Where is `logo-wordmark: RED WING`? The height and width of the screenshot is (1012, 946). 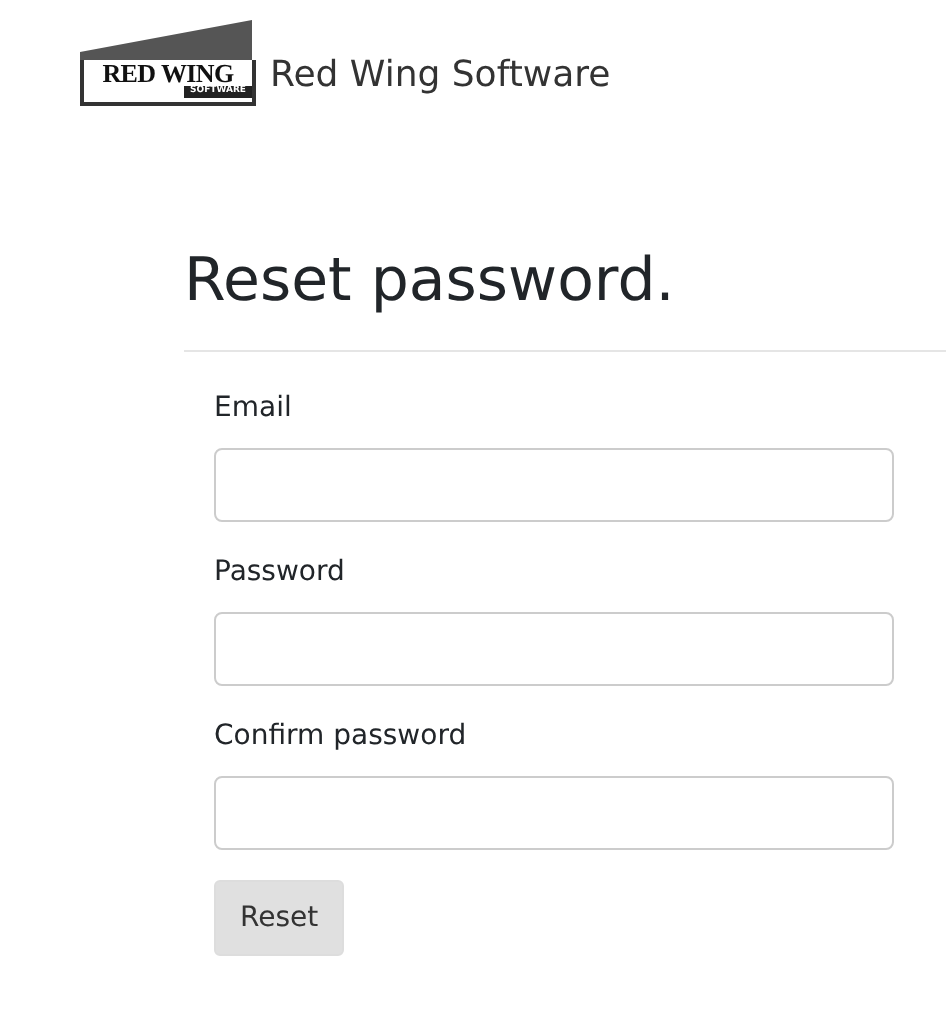 logo-wordmark: RED WING is located at coordinates (168, 73).